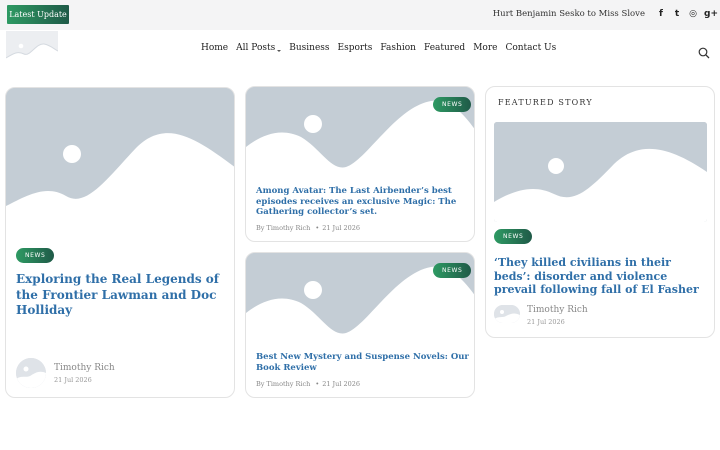 This screenshot has width=720, height=450. I want to click on nav-home: Home, so click(214, 48).